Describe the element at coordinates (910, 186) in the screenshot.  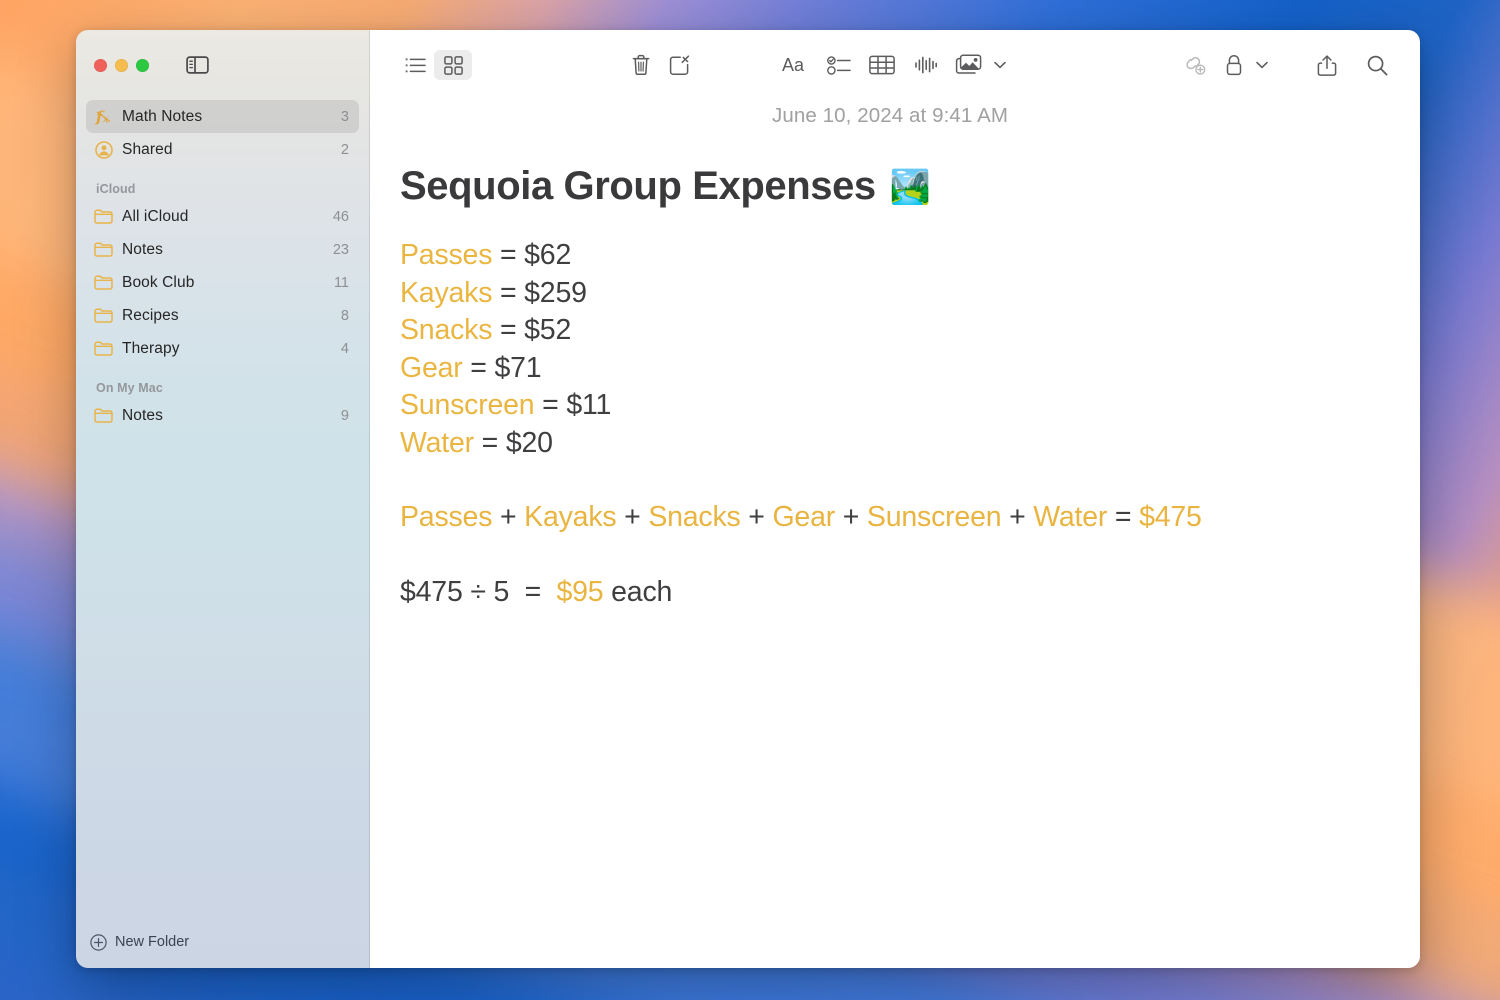
I see `landscape-emoji: 🏞️` at that location.